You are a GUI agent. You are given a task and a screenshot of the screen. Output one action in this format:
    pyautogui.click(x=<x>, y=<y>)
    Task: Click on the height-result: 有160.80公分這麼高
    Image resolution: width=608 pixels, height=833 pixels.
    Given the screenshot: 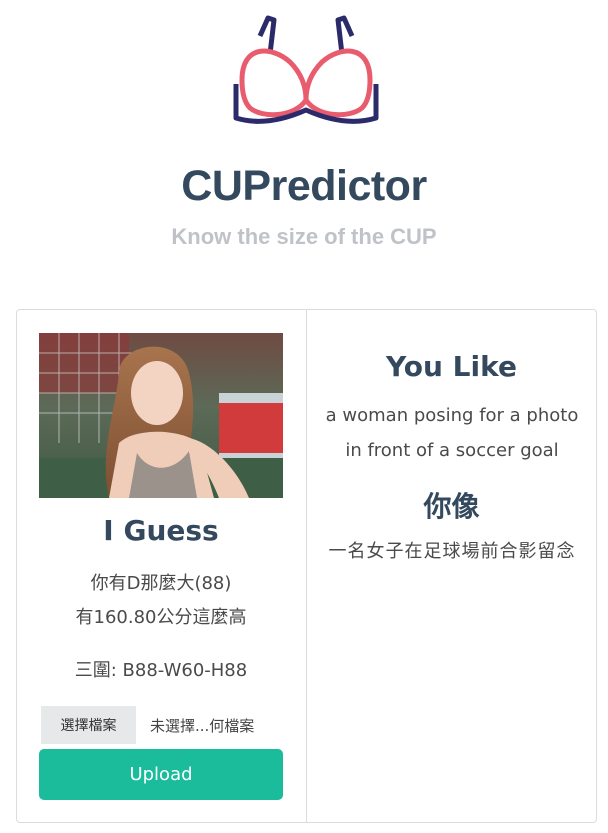 What is the action you would take?
    pyautogui.click(x=161, y=617)
    